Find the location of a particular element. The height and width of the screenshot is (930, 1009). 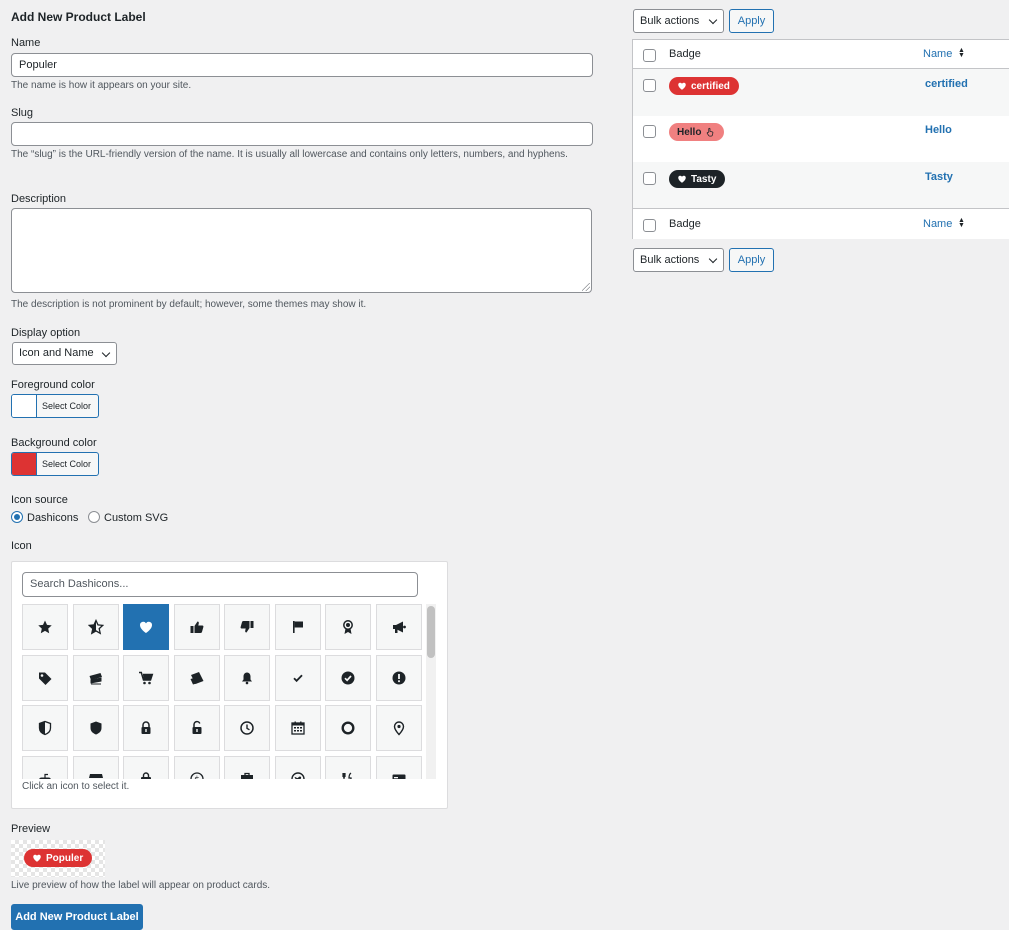

shield-icon is located at coordinates (45, 728).